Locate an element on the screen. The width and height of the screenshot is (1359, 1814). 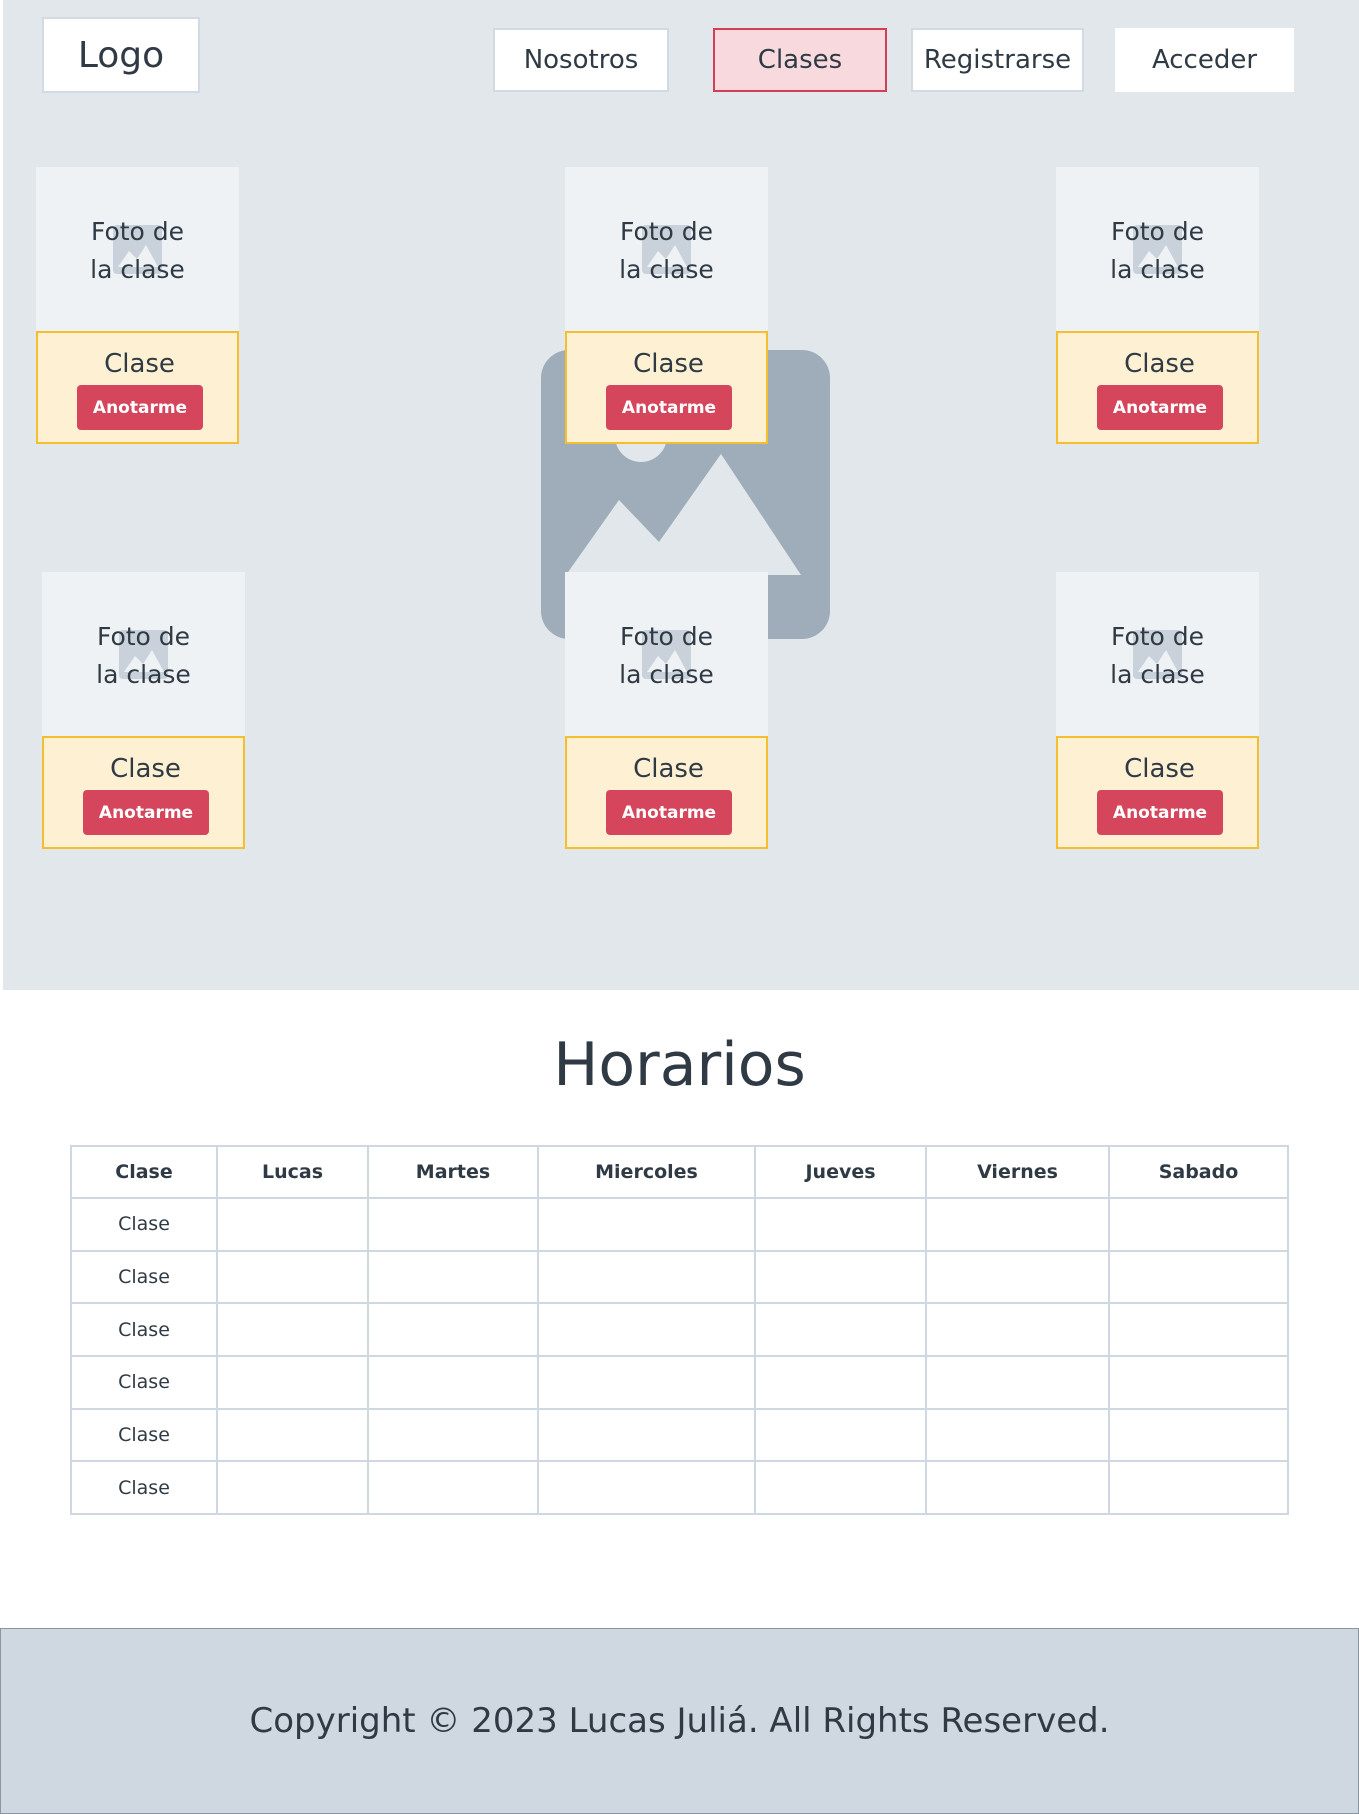
column-header: Jueves is located at coordinates (840, 1172).